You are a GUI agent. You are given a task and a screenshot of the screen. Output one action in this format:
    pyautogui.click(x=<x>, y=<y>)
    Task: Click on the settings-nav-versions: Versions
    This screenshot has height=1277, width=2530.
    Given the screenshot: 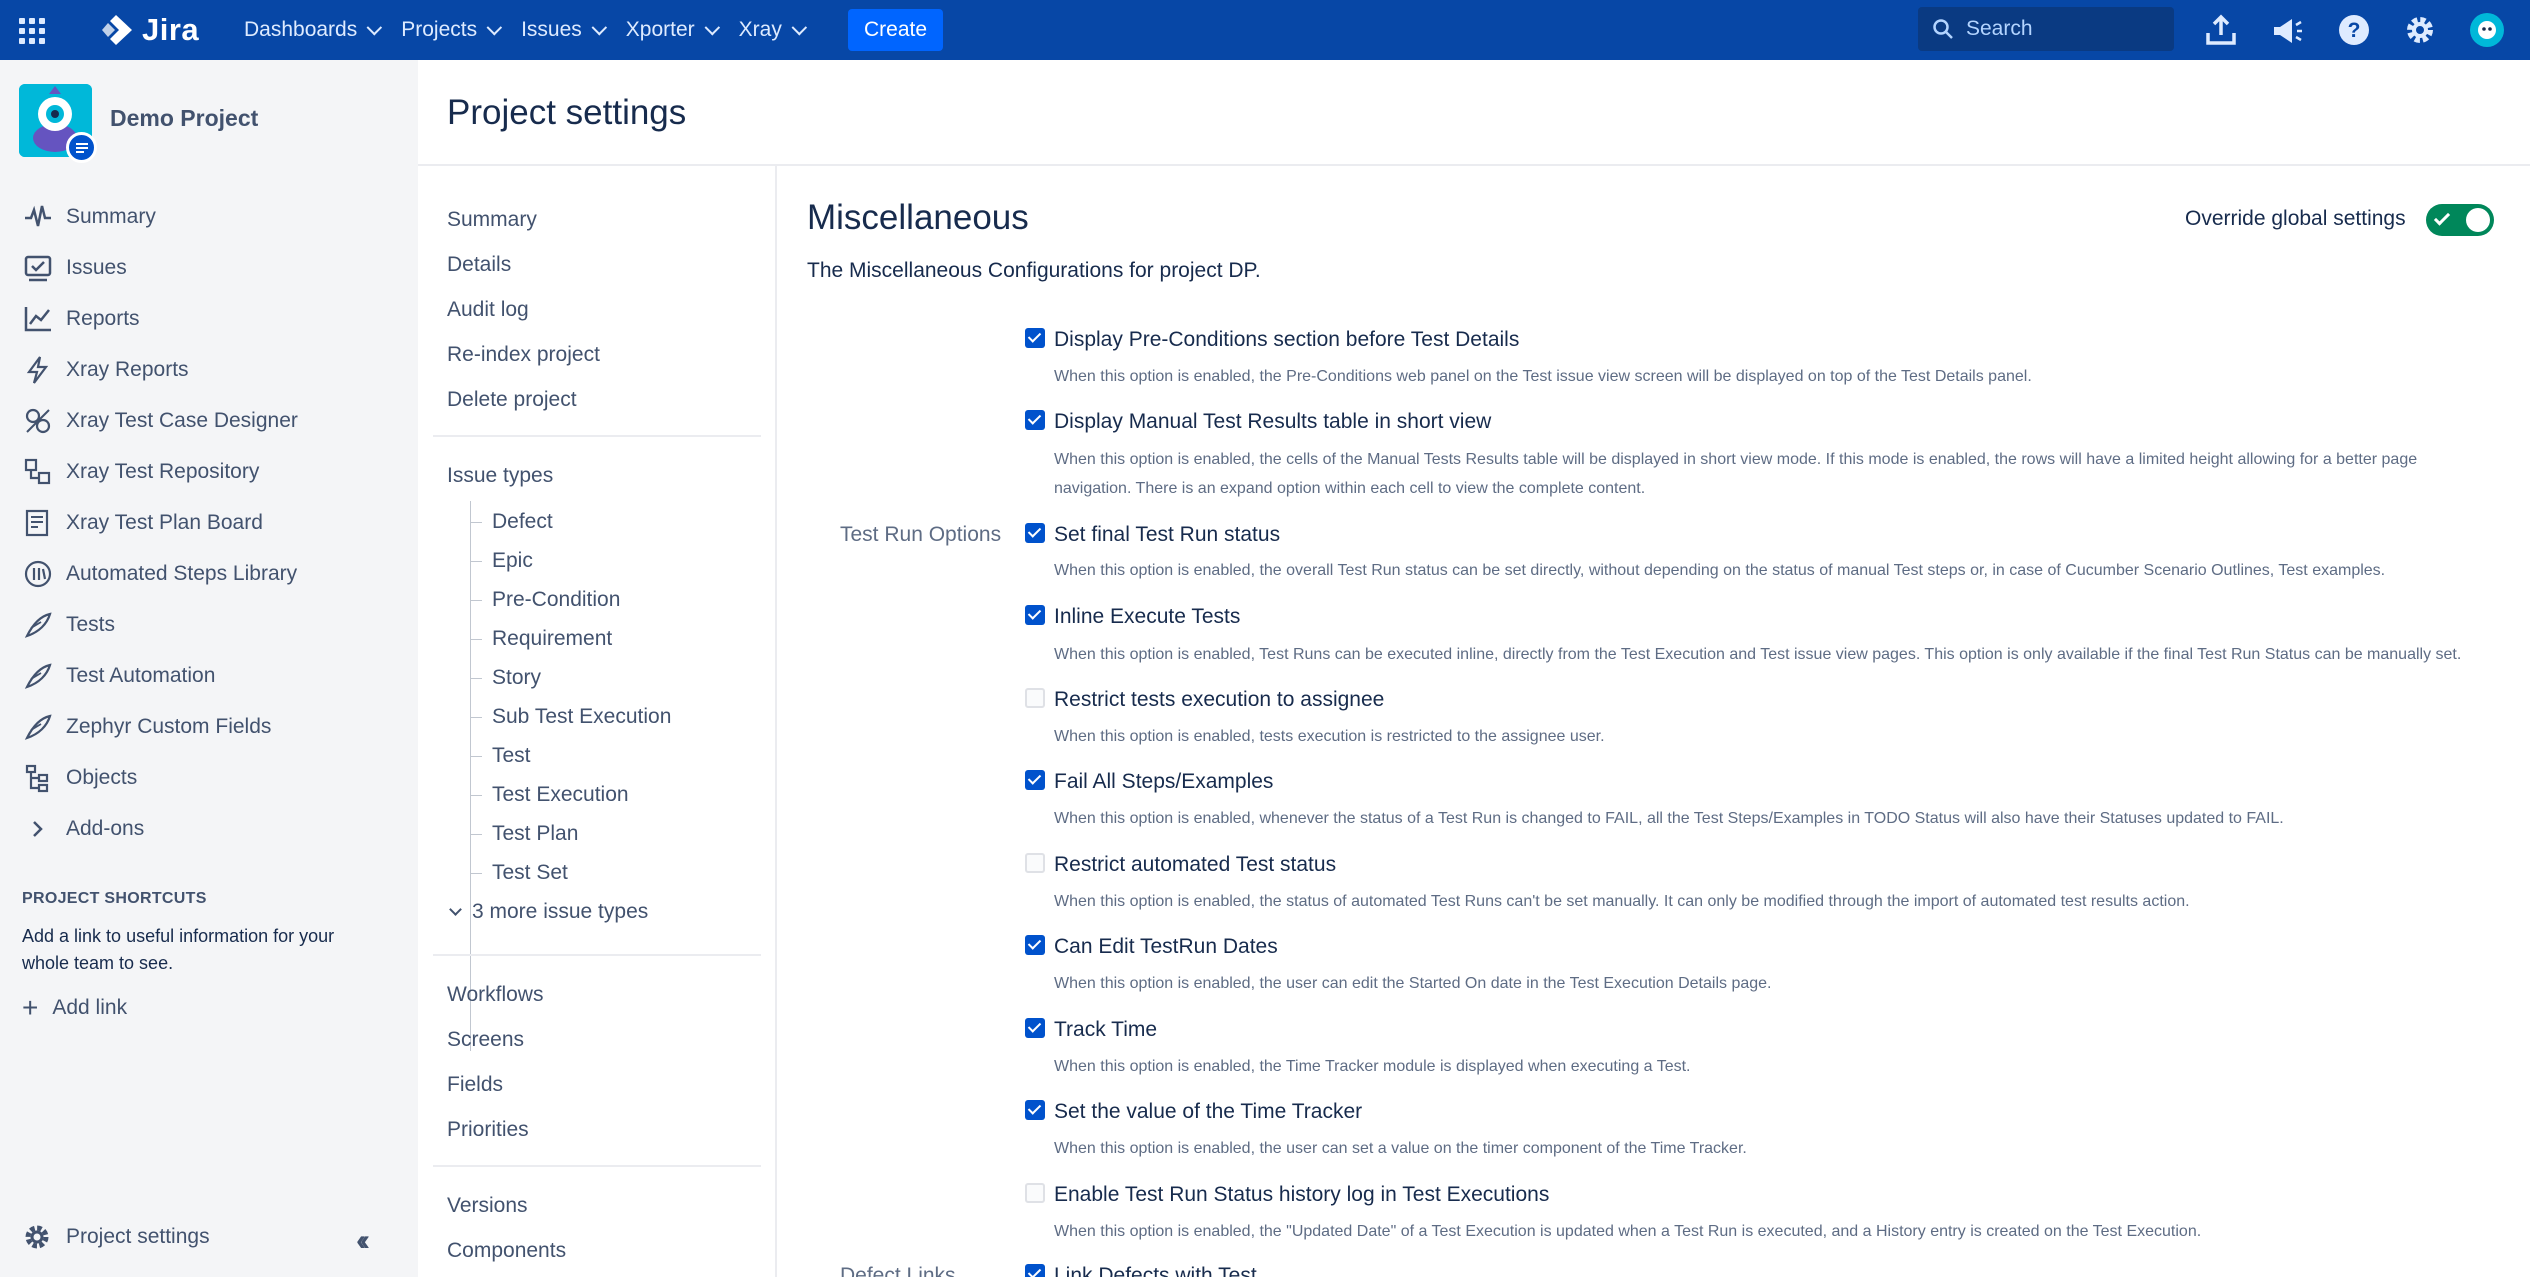 What is the action you would take?
    pyautogui.click(x=487, y=1206)
    